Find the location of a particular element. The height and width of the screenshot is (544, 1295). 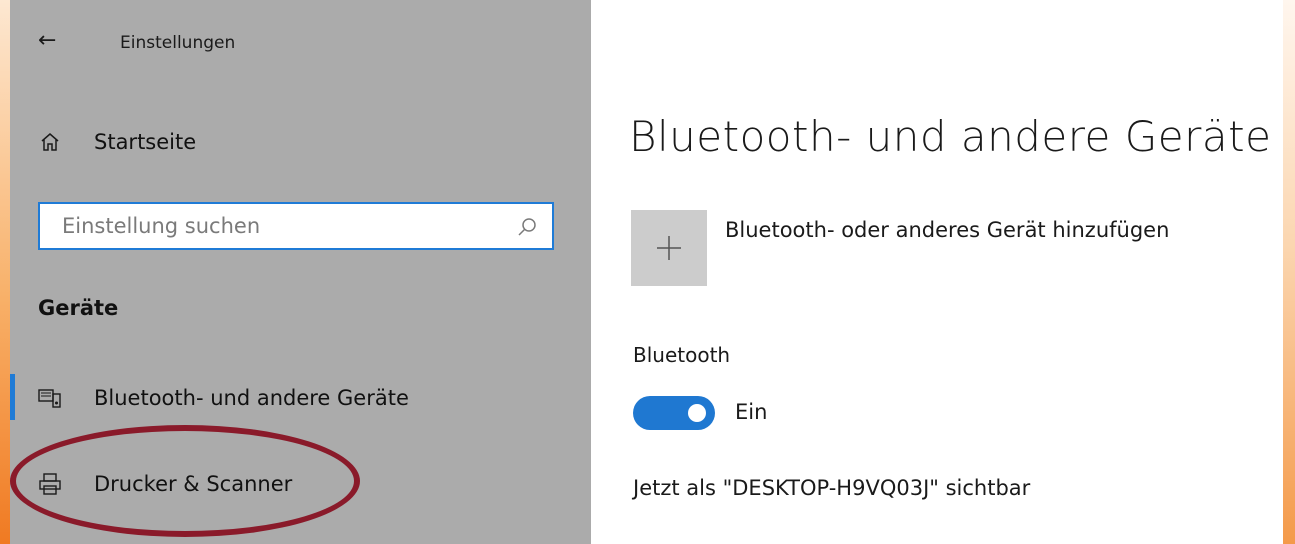

back-button: ← is located at coordinates (53, 41).